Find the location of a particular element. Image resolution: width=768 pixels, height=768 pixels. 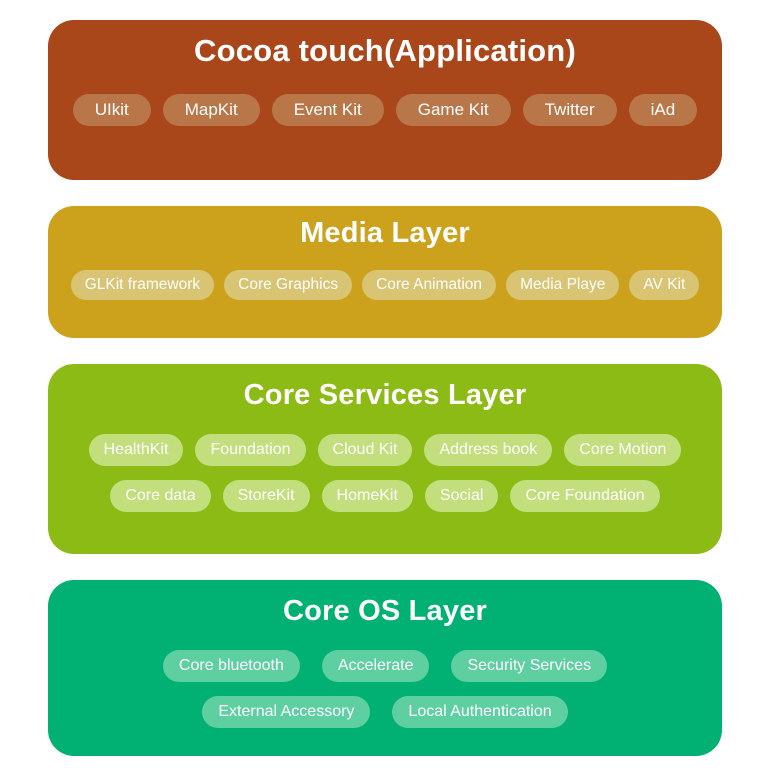

framework-chip-mapkit: MapKit is located at coordinates (211, 110).